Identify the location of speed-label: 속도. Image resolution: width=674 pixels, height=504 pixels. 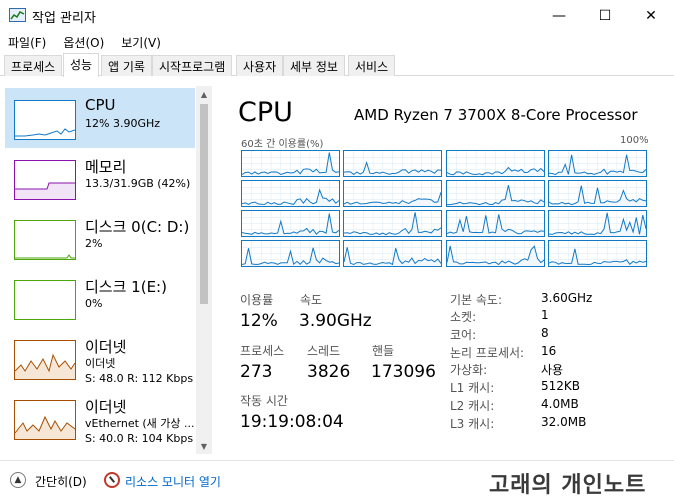
(311, 300).